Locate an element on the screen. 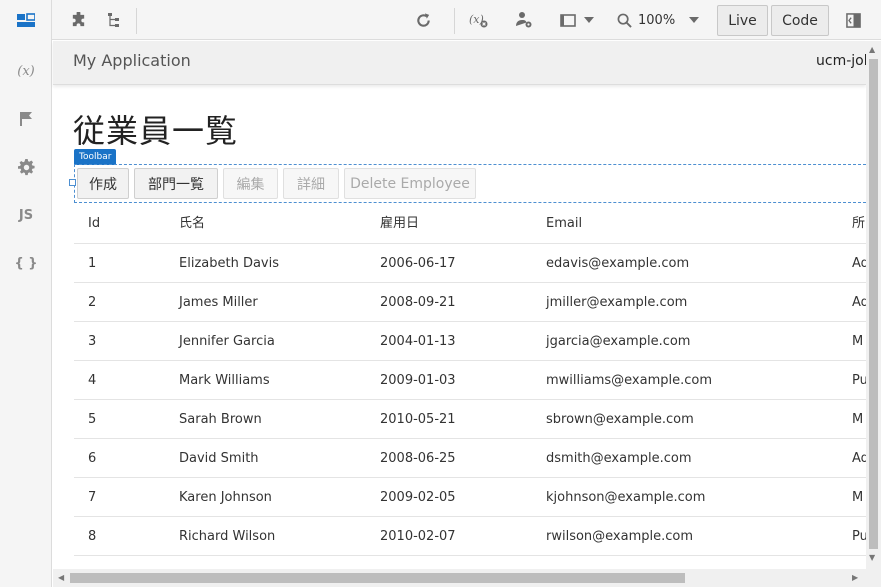 The image size is (881, 587). puzzle-icon is located at coordinates (78, 20).